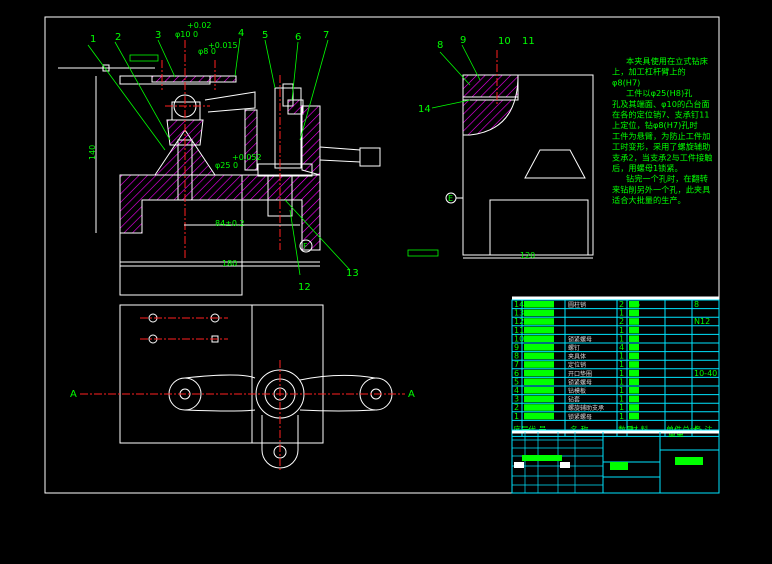 The image size is (772, 564). What do you see at coordinates (326, 35) in the screenshot?
I see `balloon-7: 7` at bounding box center [326, 35].